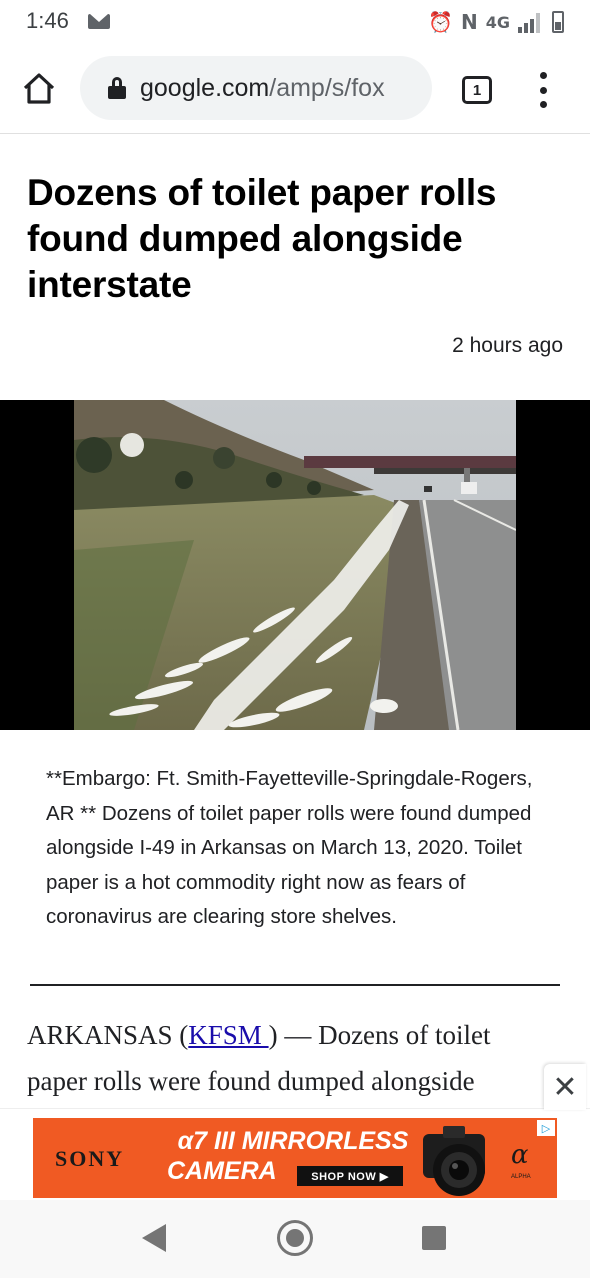 This screenshot has width=590, height=1278. What do you see at coordinates (251, 1081) in the screenshot?
I see `body-line-2: paper rolls were found dumped alongside` at bounding box center [251, 1081].